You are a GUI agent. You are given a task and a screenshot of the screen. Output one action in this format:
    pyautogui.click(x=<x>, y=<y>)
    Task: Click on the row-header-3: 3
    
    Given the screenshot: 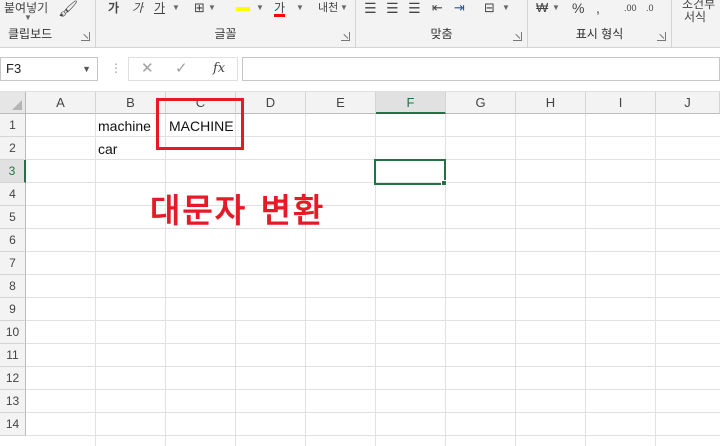 What is the action you would take?
    pyautogui.click(x=13, y=171)
    